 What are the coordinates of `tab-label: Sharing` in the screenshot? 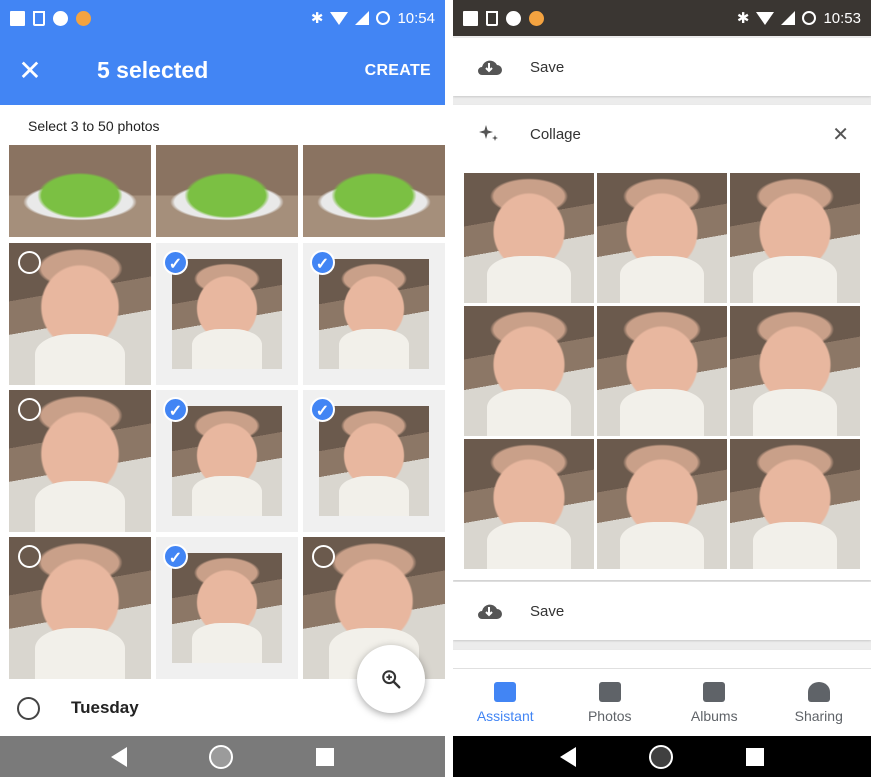 It's located at (818, 715).